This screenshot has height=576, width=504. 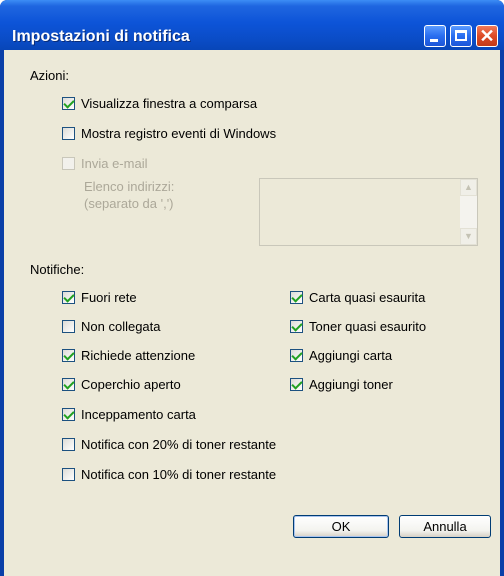 I want to click on address-list-label: Elenco indirizzi:, so click(x=129, y=186).